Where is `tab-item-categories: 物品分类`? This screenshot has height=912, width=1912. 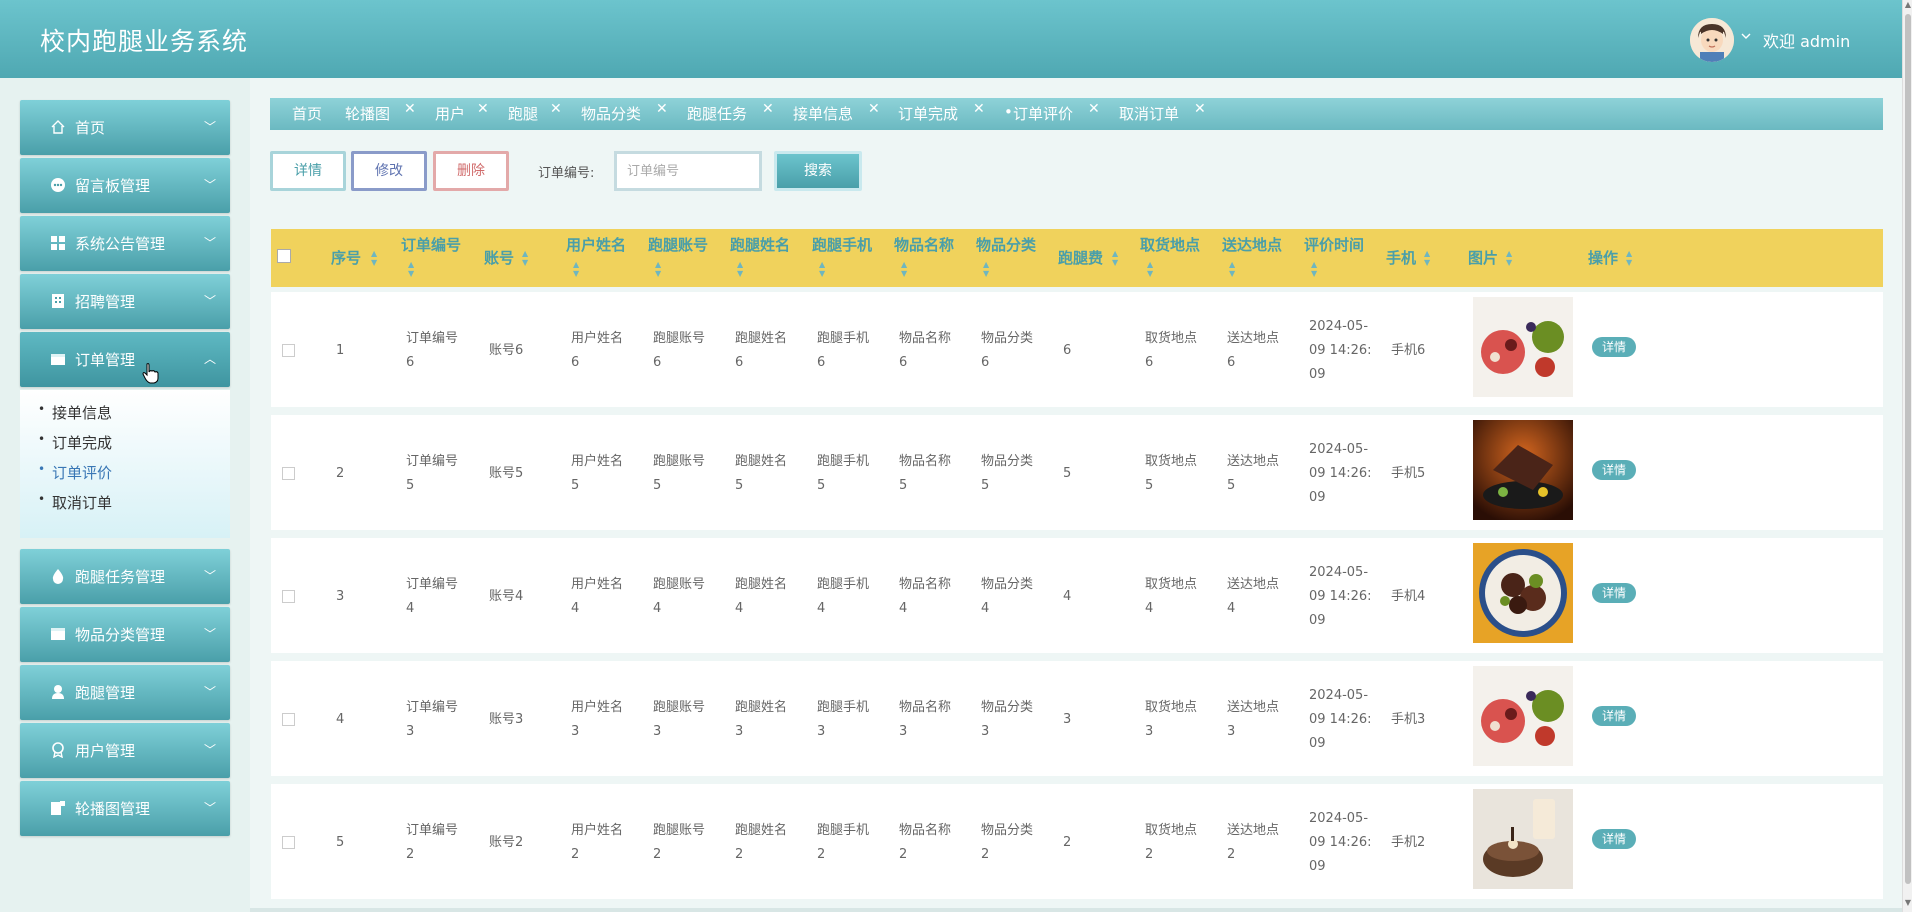 tab-item-categories: 物品分类 is located at coordinates (611, 113).